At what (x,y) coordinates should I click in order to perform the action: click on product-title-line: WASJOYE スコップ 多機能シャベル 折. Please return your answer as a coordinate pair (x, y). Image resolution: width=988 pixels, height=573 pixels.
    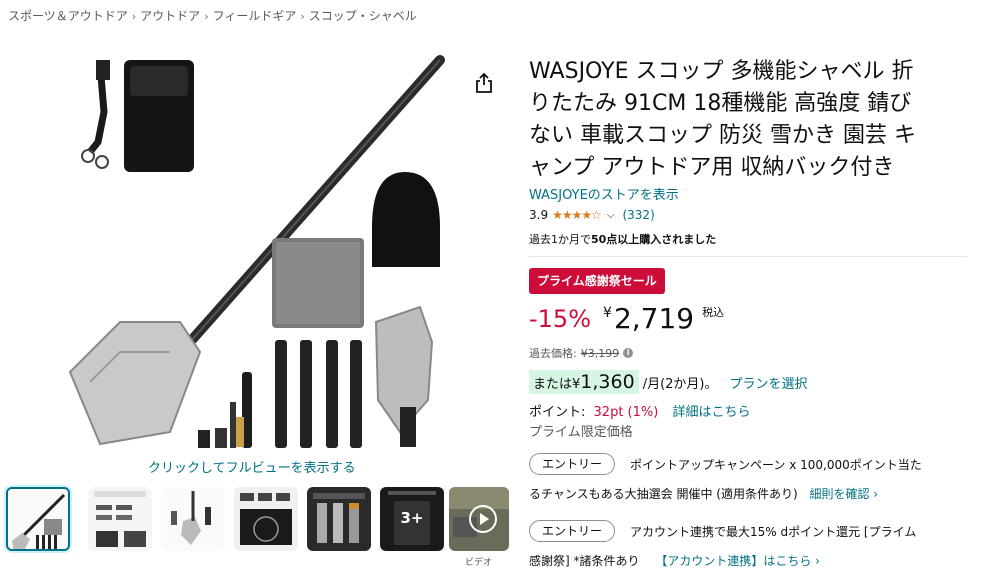
    Looking at the image, I should click on (721, 71).